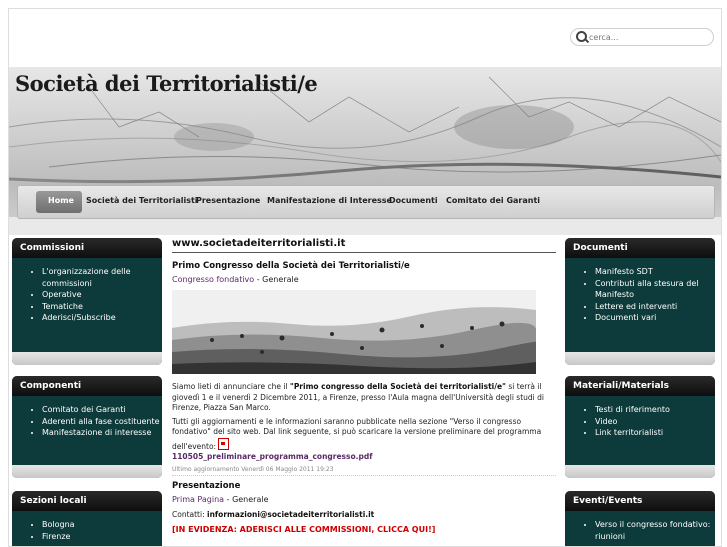 Image resolution: width=727 pixels, height=547 pixels. Describe the element at coordinates (142, 200) in the screenshot. I see `nav-societa: Società dei Territorialisti` at that location.